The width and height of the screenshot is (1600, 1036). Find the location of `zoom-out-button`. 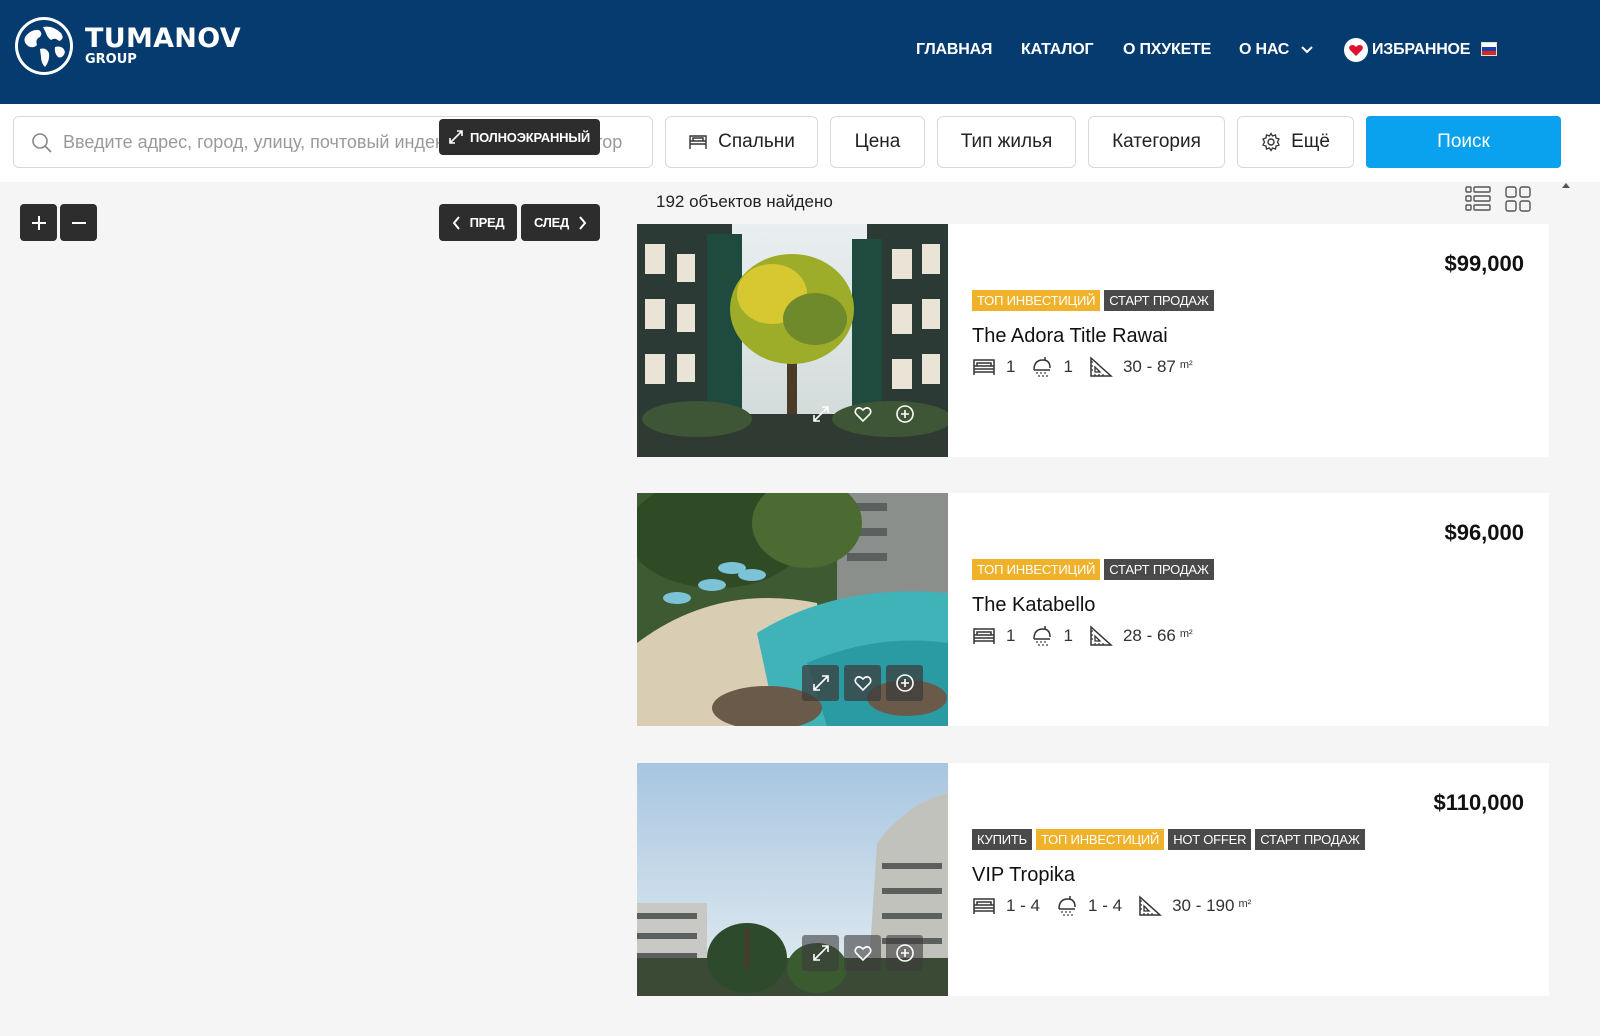

zoom-out-button is located at coordinates (78, 222).